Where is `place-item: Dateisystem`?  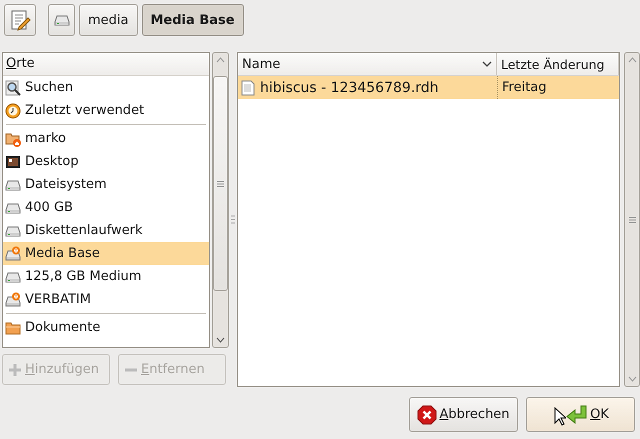 place-item: Dateisystem is located at coordinates (106, 184).